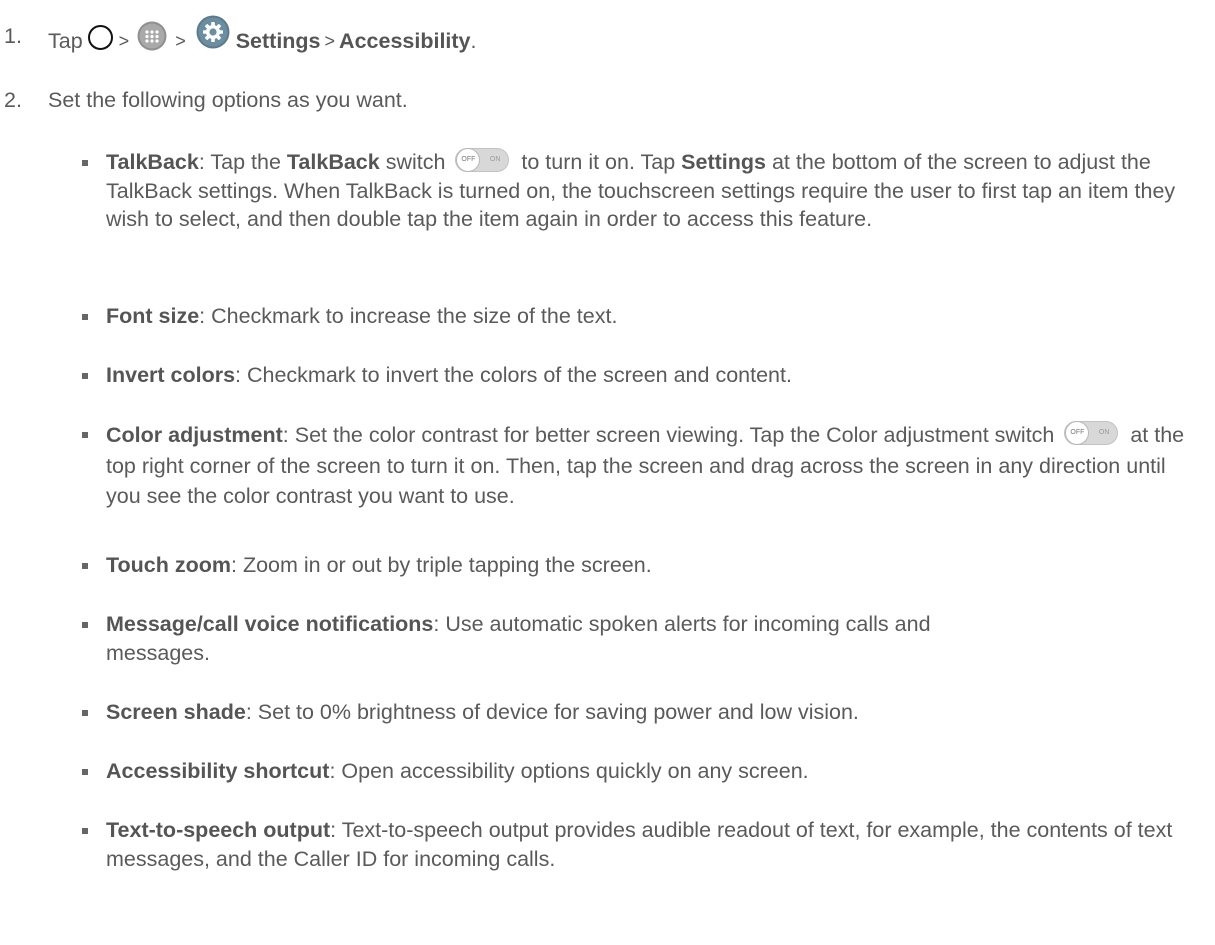  I want to click on step-2-text: Set the following options as you want., so click(228, 100).